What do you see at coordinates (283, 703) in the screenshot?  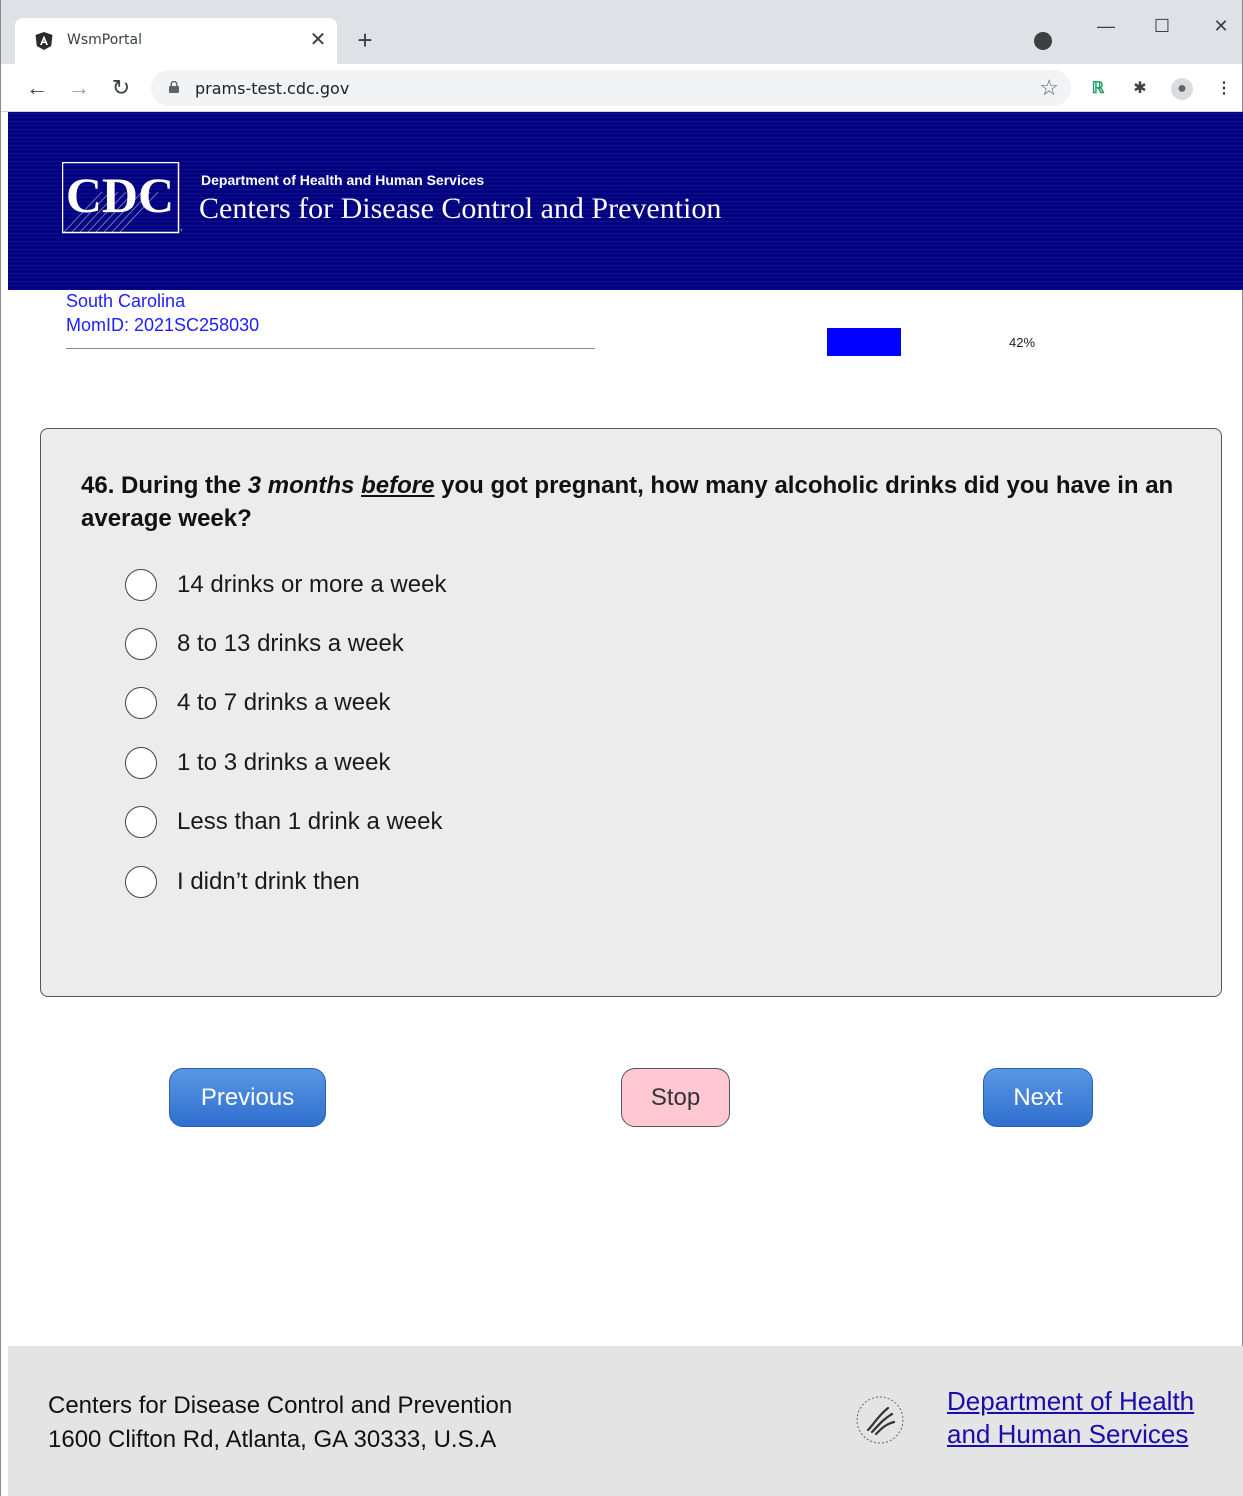 I see `answer-option-label: 4 to 7 drinks a week` at bounding box center [283, 703].